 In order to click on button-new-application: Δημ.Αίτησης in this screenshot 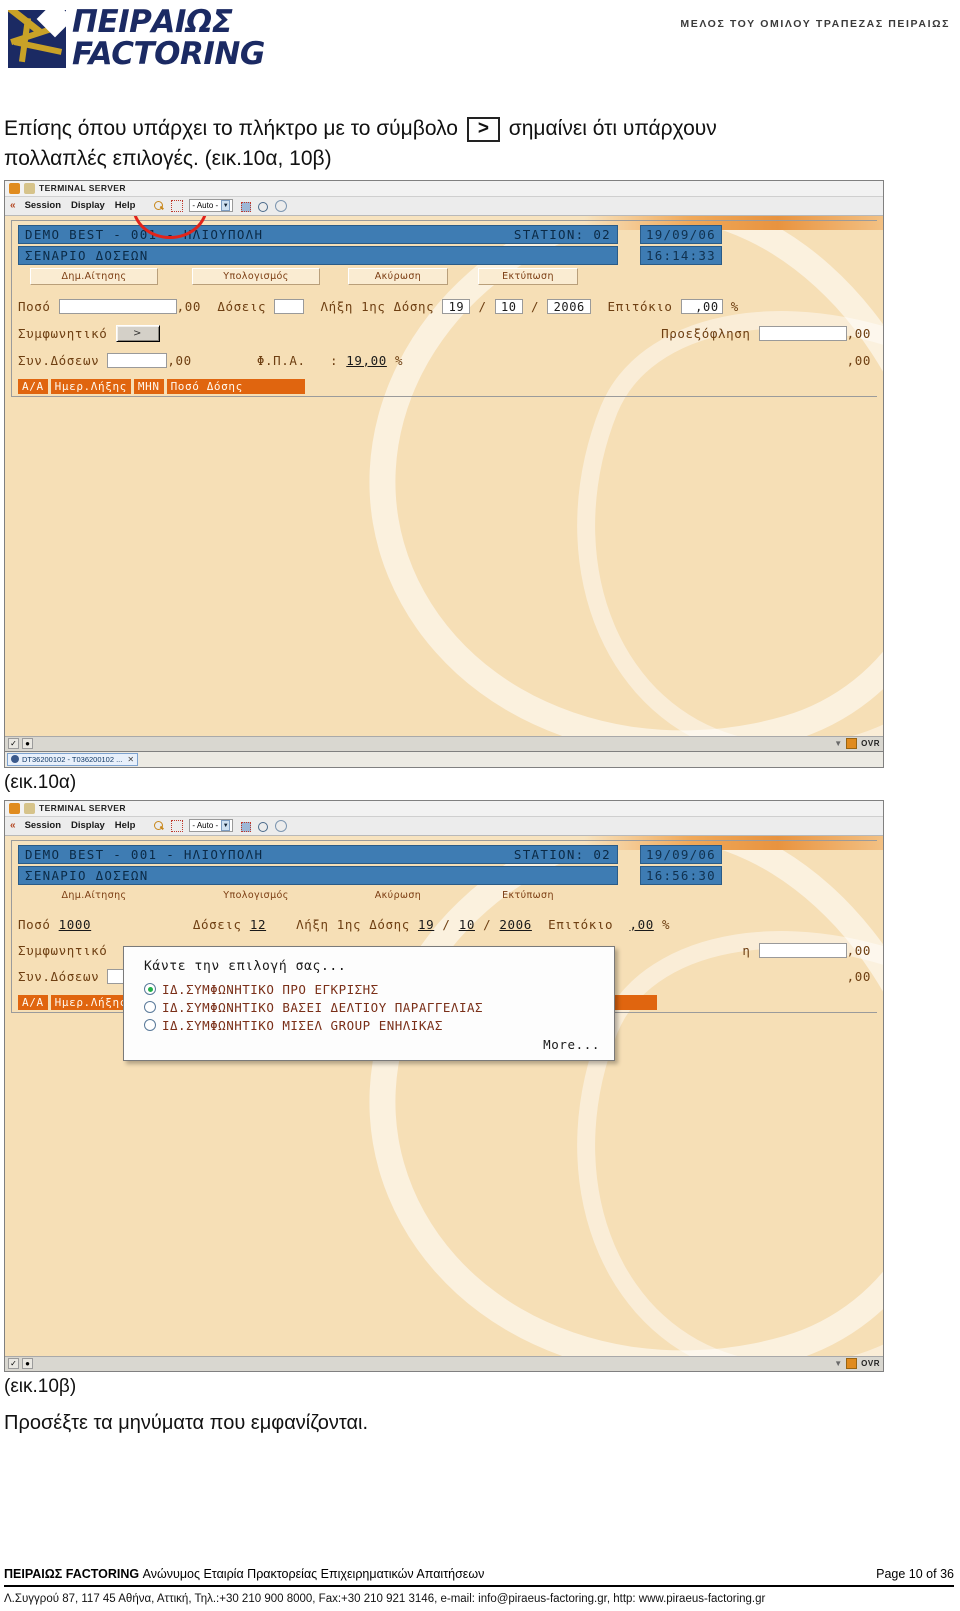, I will do `click(94, 276)`.